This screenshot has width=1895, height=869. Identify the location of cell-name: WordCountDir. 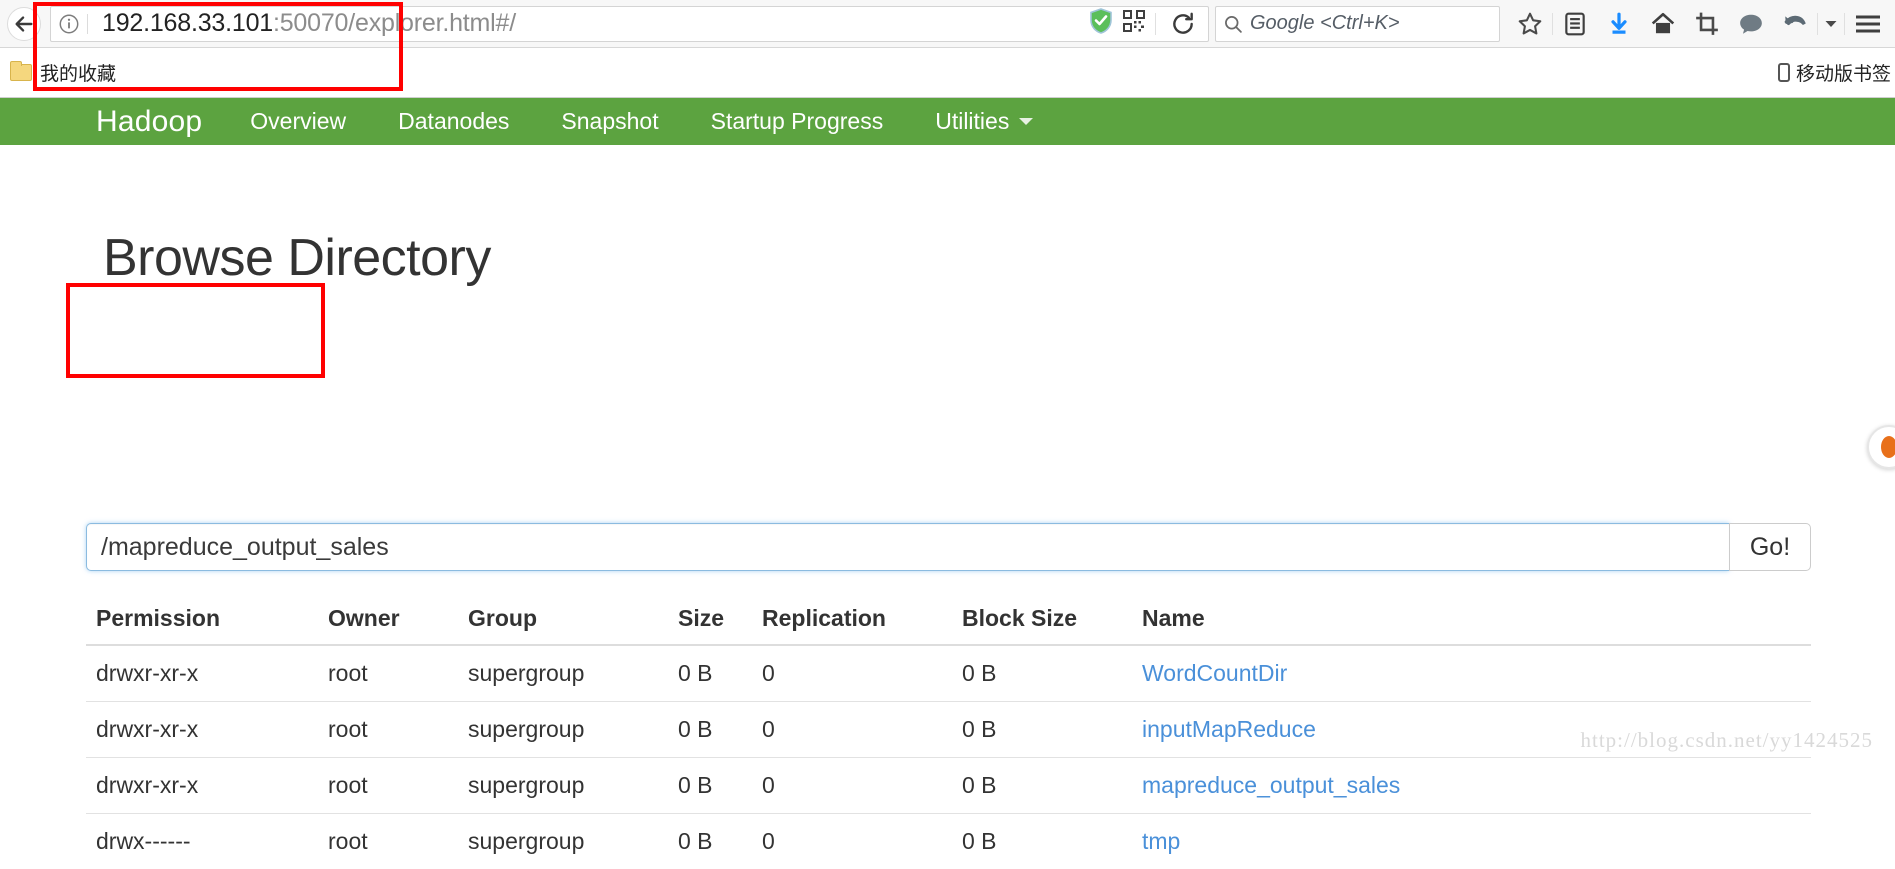
(1471, 673).